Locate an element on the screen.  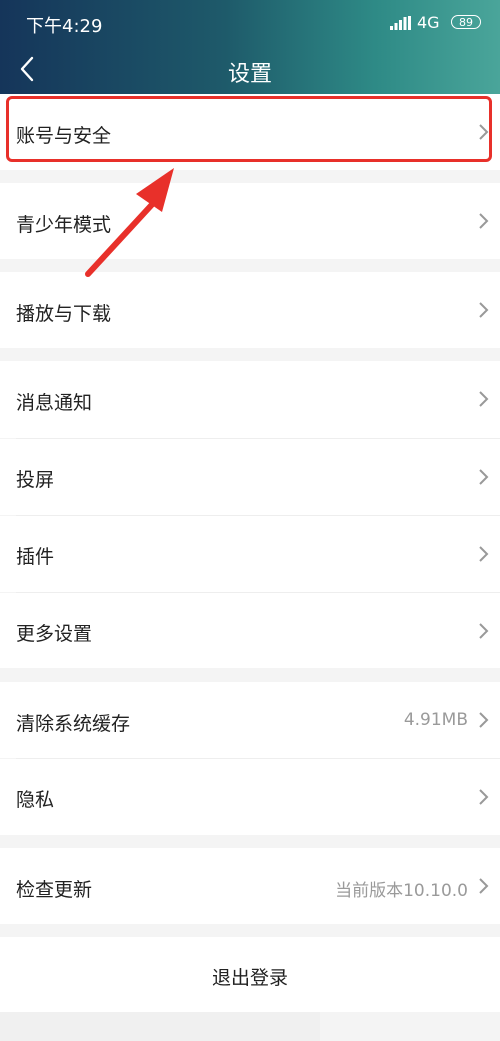
setting-item-notifications: 消息通知 is located at coordinates (250, 399).